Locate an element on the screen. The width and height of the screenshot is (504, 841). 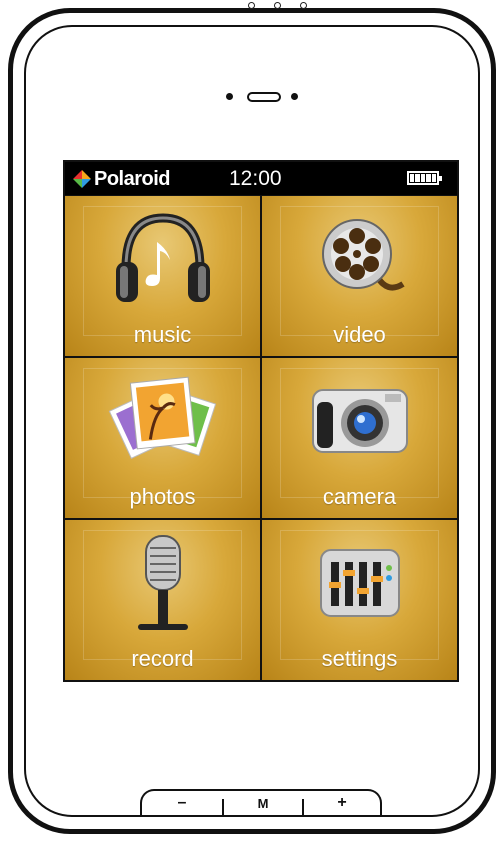
brand-name: Polaroid is located at coordinates (132, 178).